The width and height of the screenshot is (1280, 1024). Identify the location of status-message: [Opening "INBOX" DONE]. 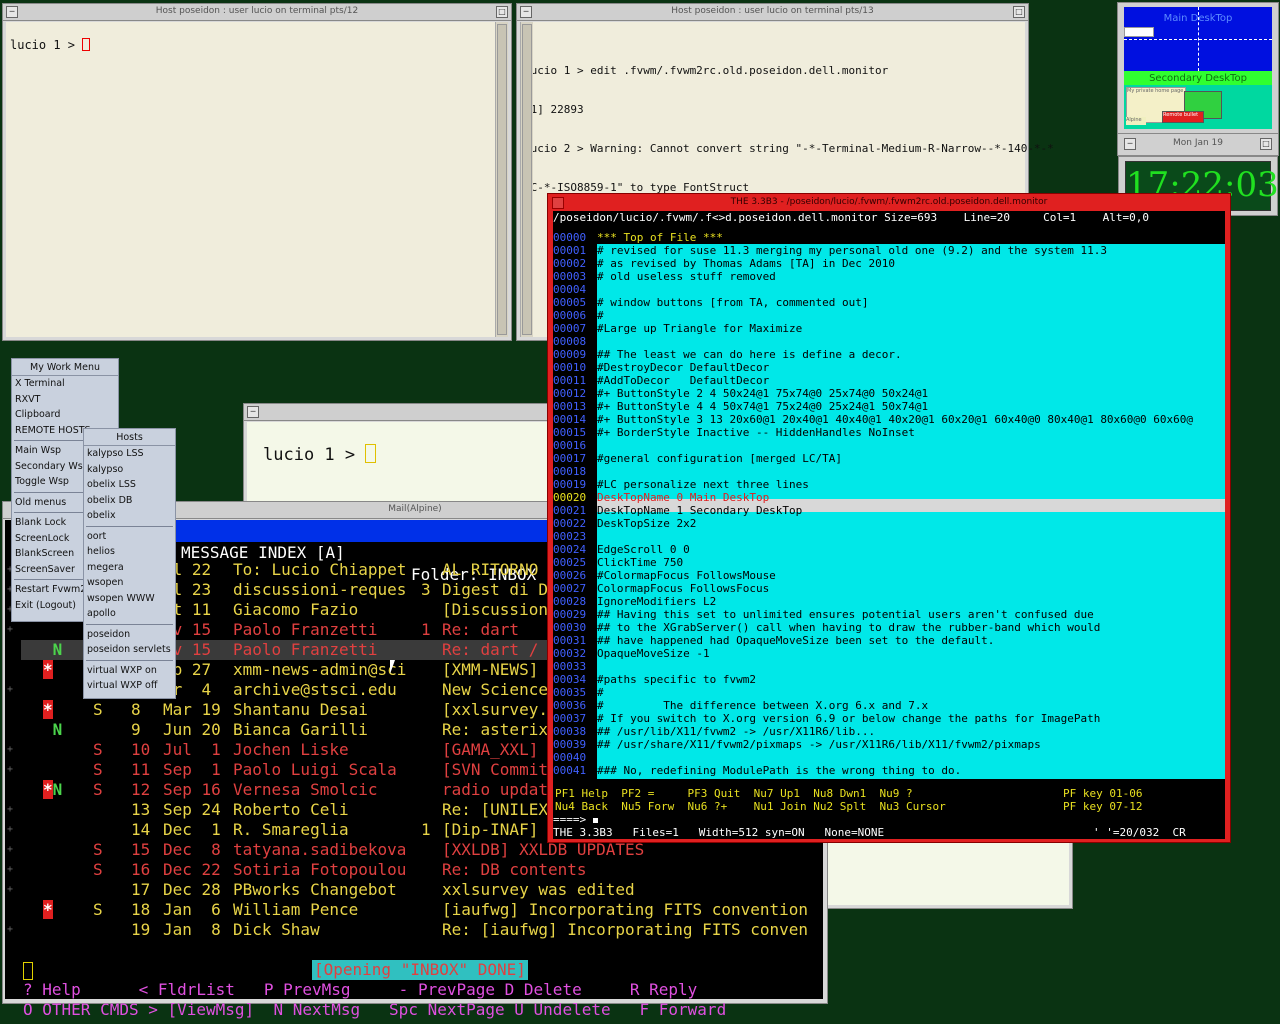
(420, 970).